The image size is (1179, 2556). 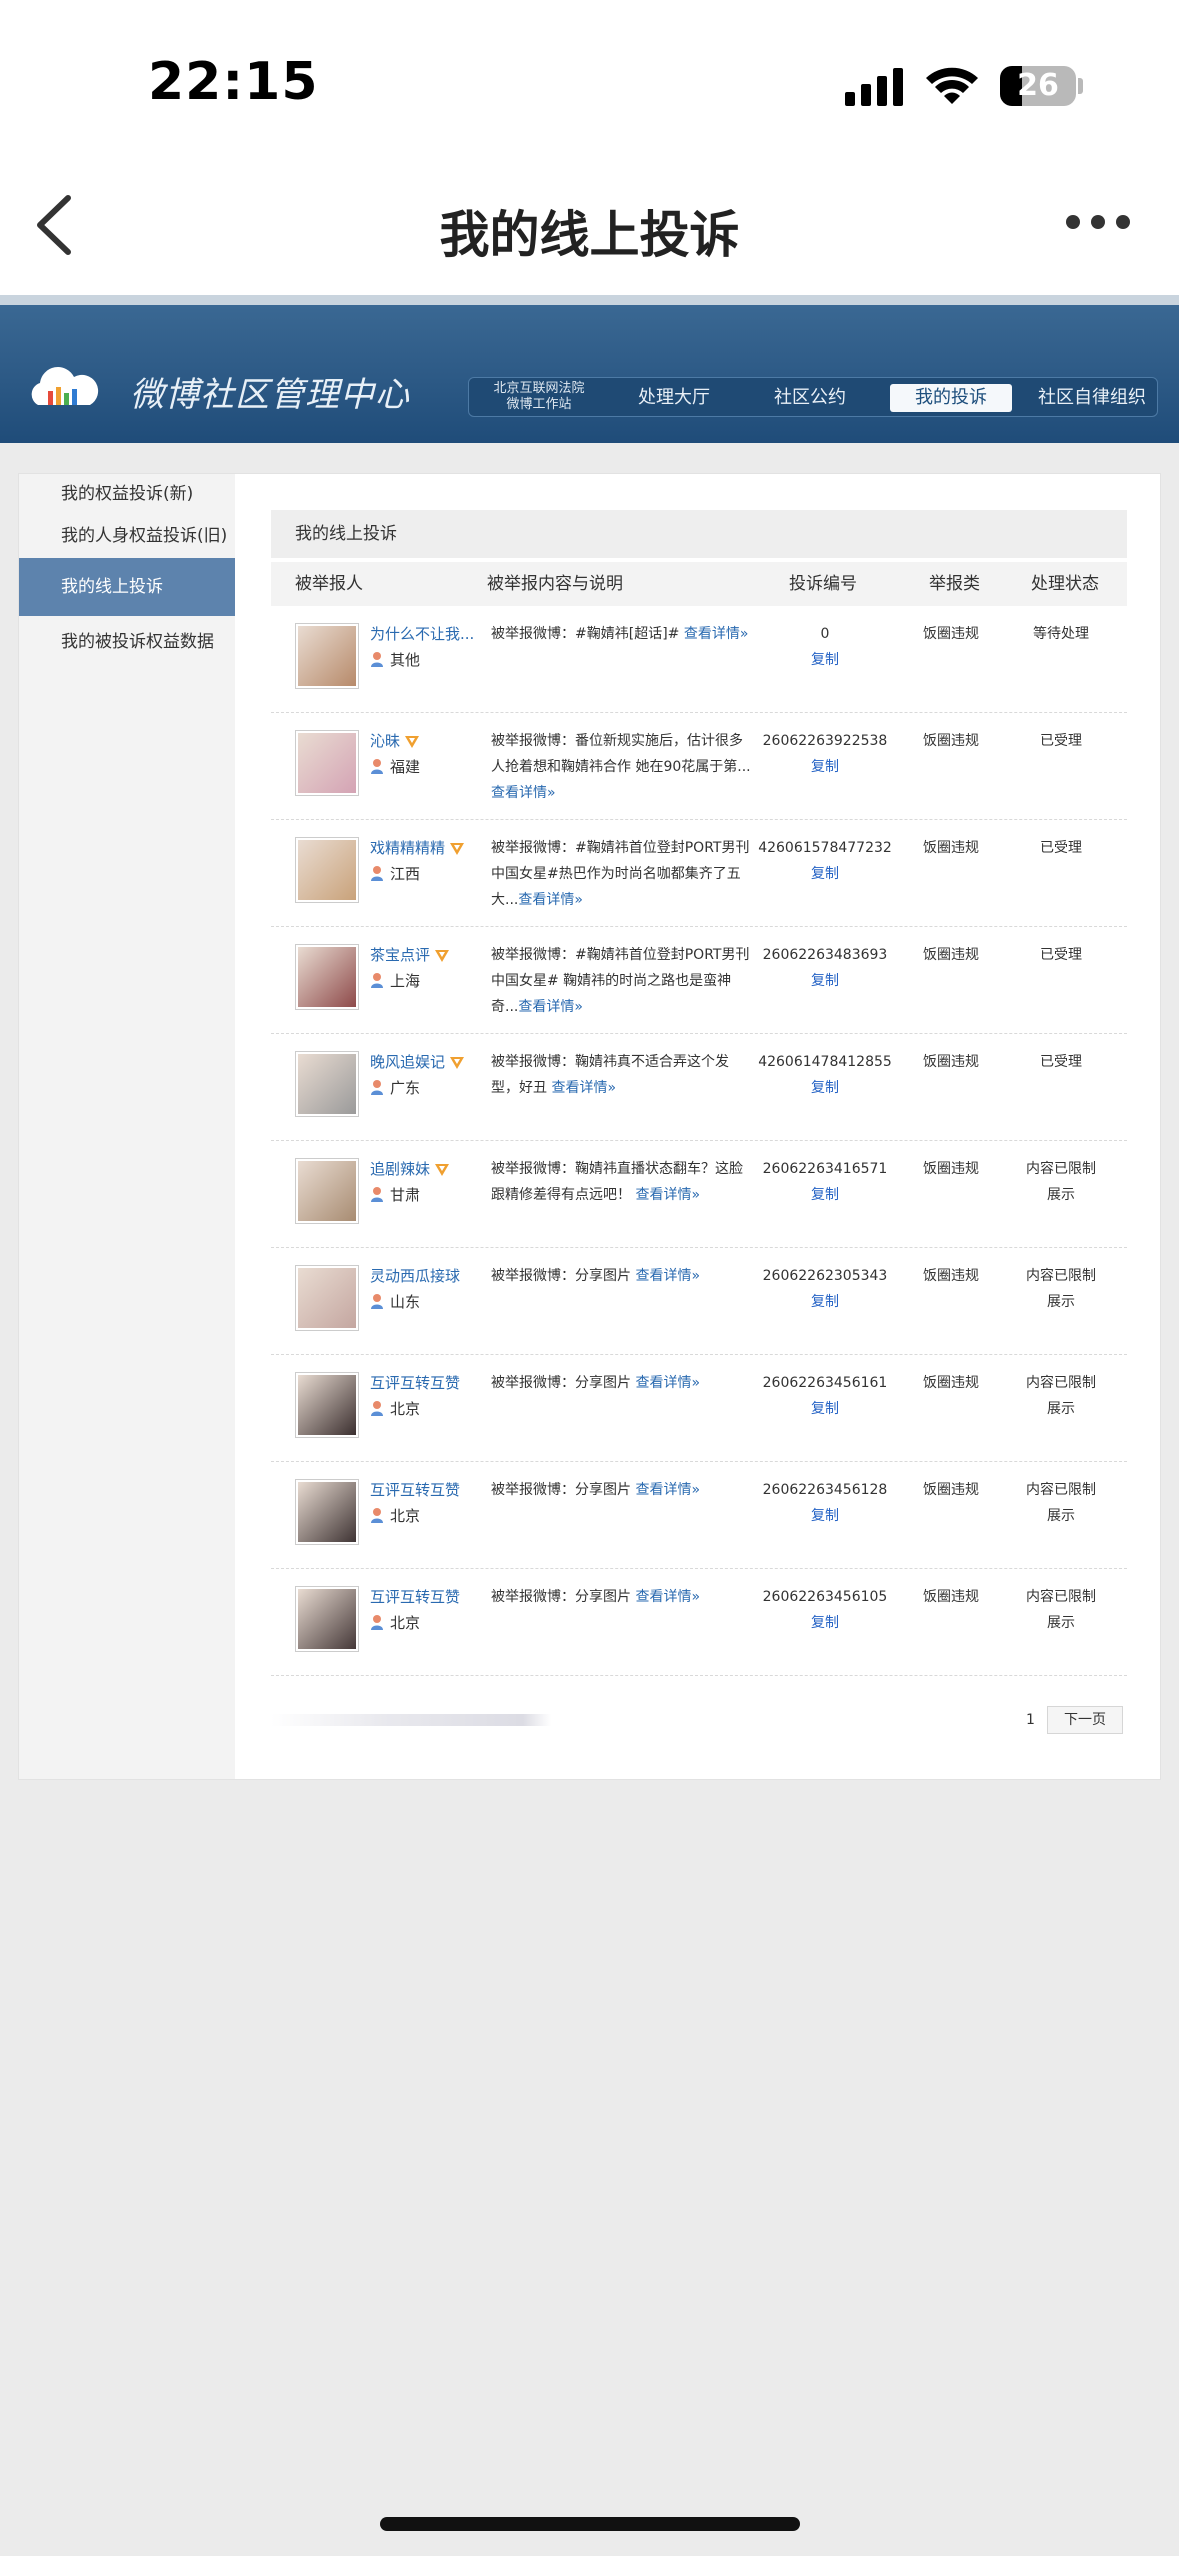 What do you see at coordinates (233, 82) in the screenshot?
I see `status-time: 22:15` at bounding box center [233, 82].